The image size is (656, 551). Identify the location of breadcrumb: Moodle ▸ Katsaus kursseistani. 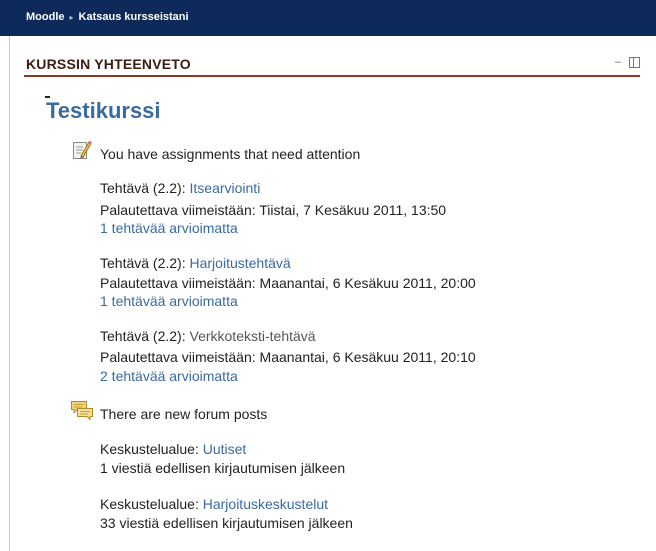
(107, 17).